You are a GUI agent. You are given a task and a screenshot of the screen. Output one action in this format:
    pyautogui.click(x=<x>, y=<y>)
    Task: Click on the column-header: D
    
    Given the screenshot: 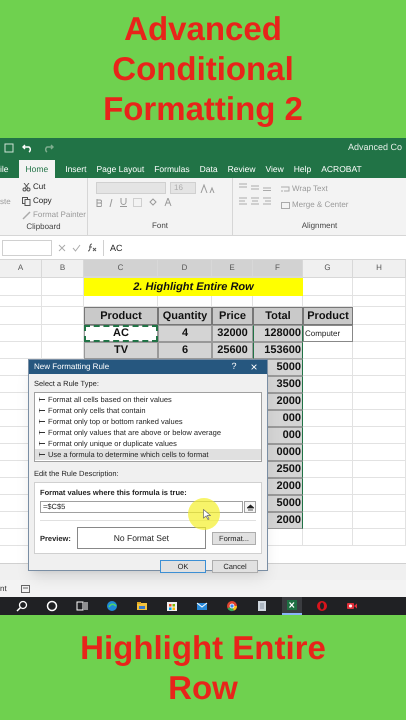 What is the action you would take?
    pyautogui.click(x=185, y=269)
    